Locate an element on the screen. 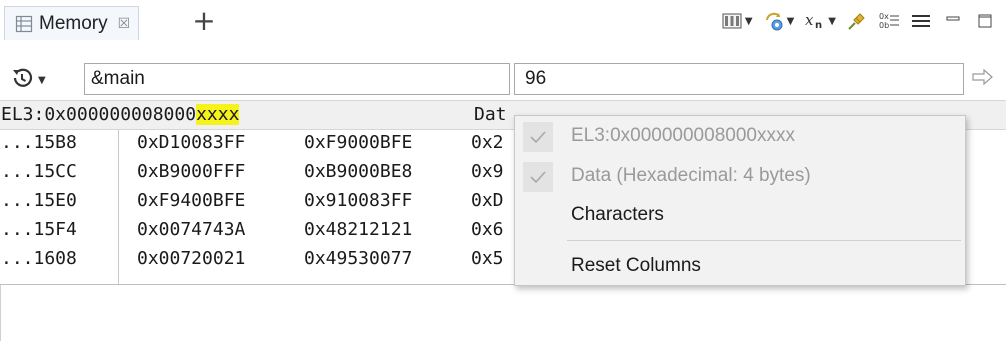  address-column-header: EL3:0x000000008000xxxx is located at coordinates (120, 114).